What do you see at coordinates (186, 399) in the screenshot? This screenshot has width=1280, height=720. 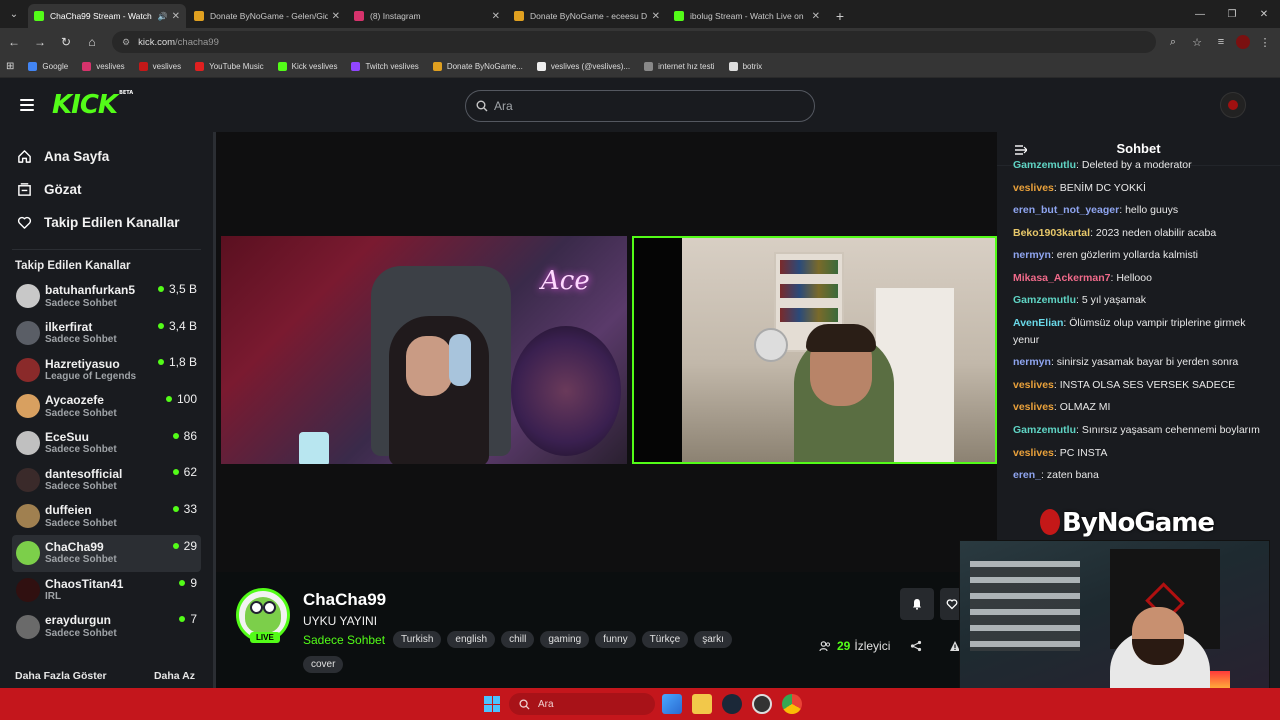 I see `channel-viewer-count: 100` at bounding box center [186, 399].